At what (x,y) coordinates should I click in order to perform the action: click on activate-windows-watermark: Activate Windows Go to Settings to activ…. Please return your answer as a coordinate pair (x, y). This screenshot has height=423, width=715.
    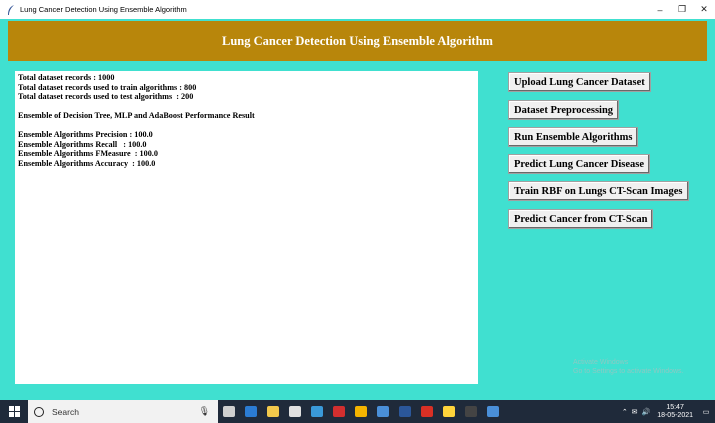
    Looking at the image, I should click on (628, 367).